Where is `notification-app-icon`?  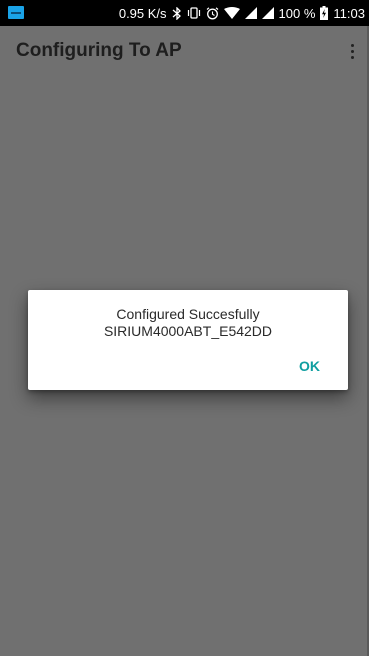 notification-app-icon is located at coordinates (16, 12).